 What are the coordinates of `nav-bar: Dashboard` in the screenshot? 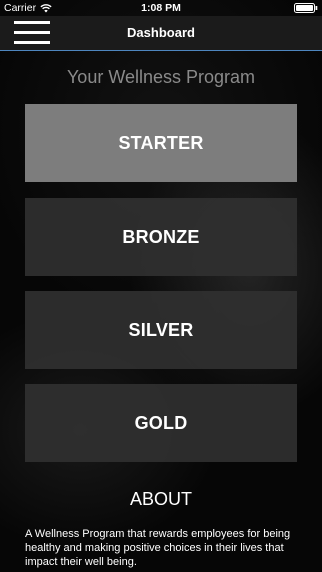 It's located at (161, 33).